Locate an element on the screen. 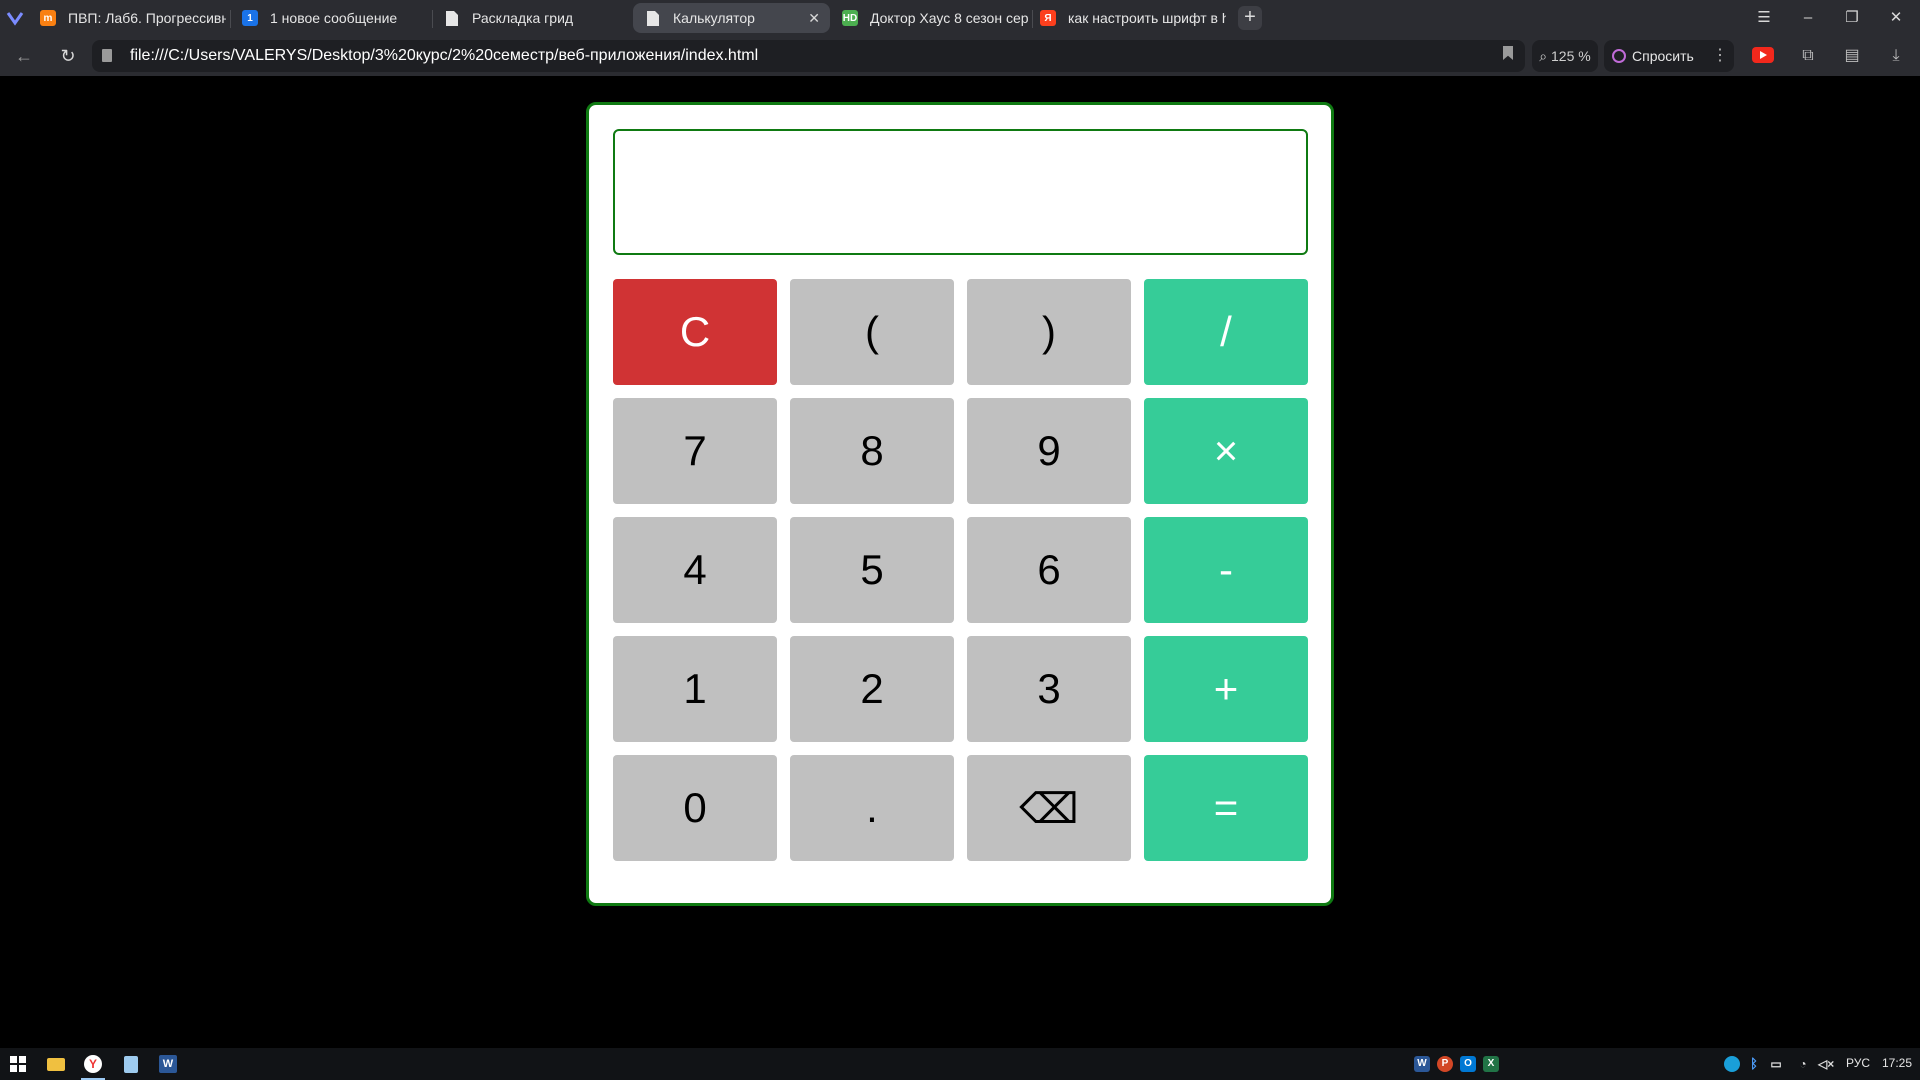 This screenshot has height=1080, width=1920. volume-muted-icon: ◁× is located at coordinates (1826, 1064).